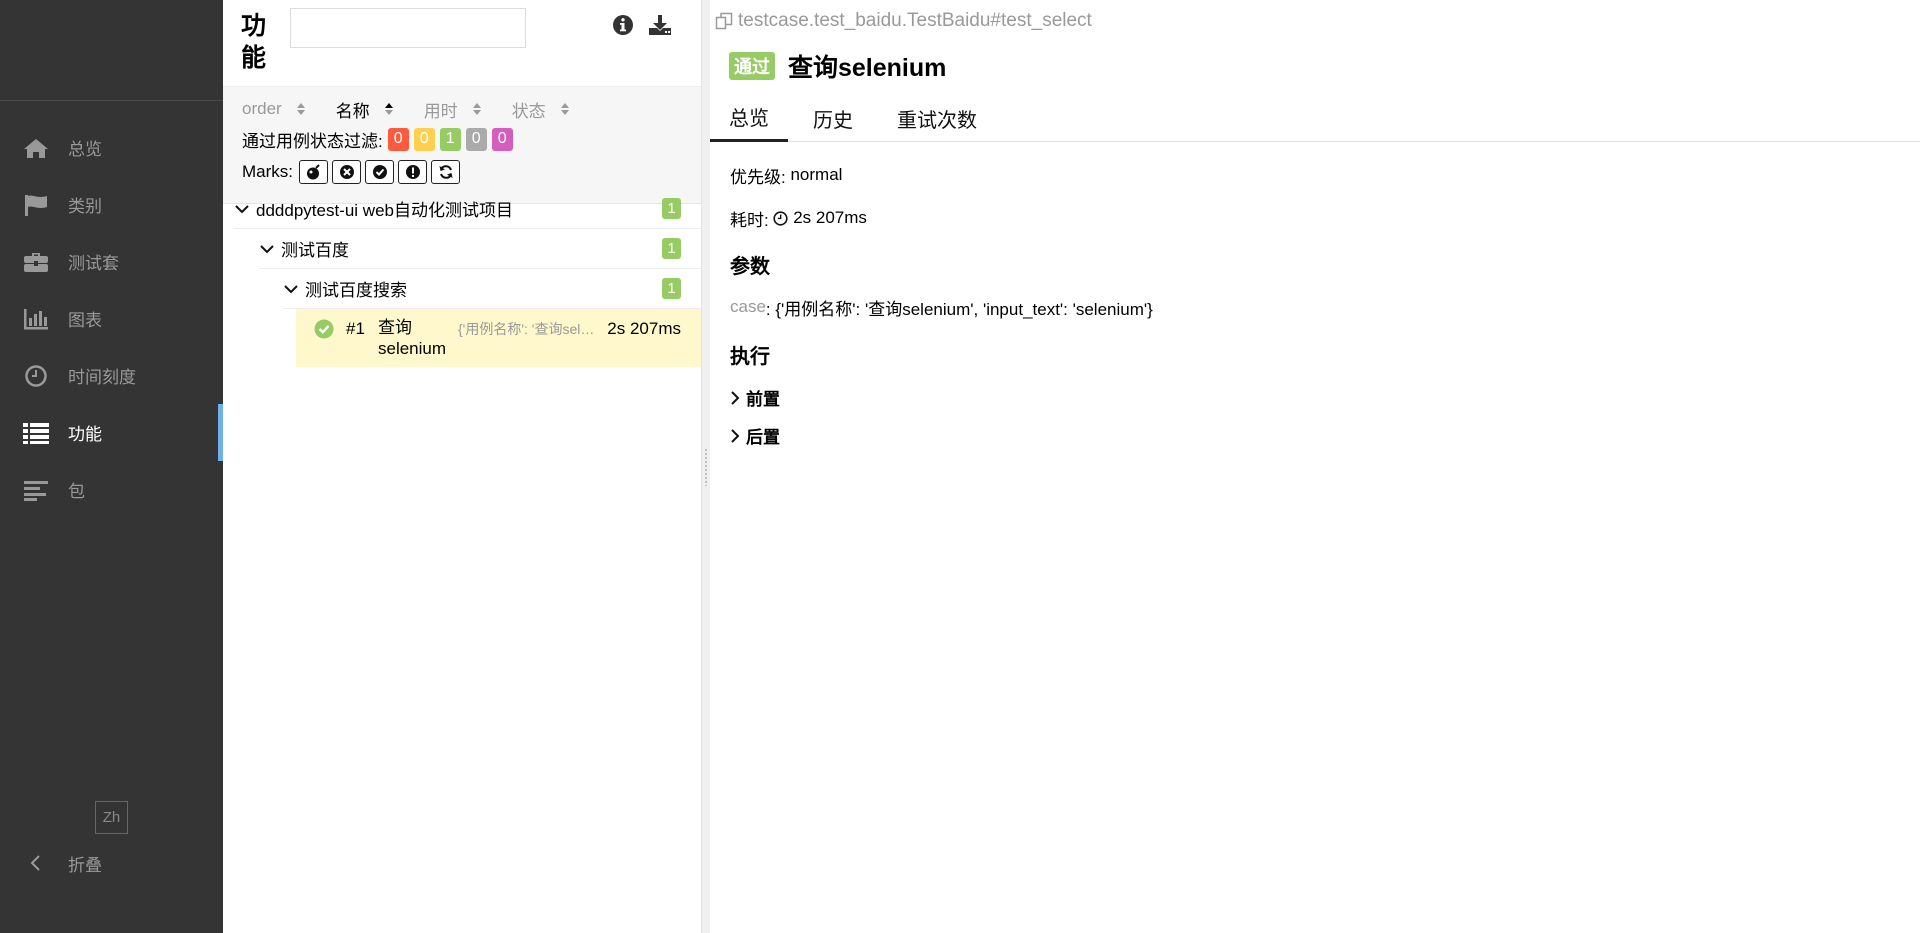  What do you see at coordinates (267, 171) in the screenshot?
I see `marks-label: Marks:` at bounding box center [267, 171].